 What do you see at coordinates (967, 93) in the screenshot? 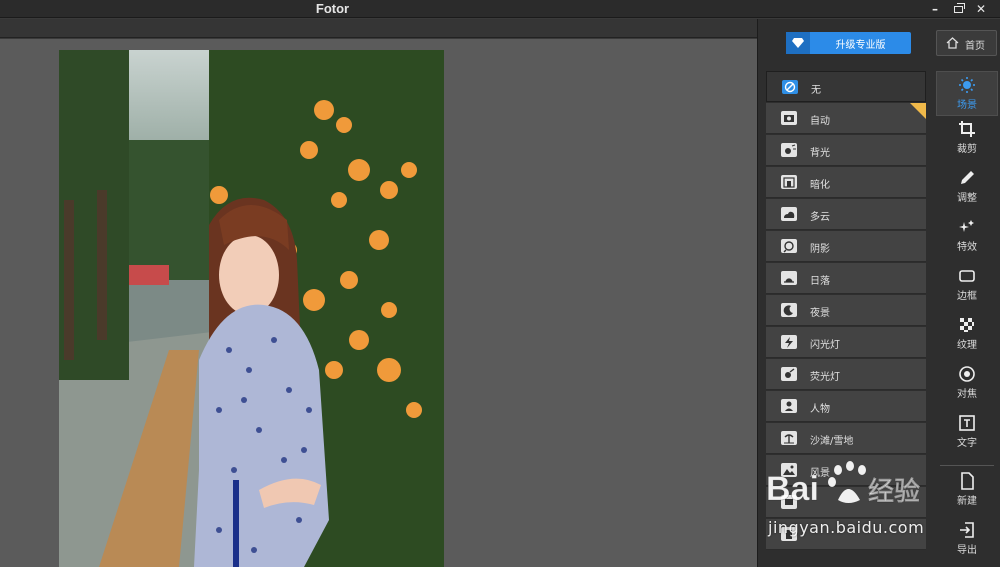
I see `tool-scene: 场景` at bounding box center [967, 93].